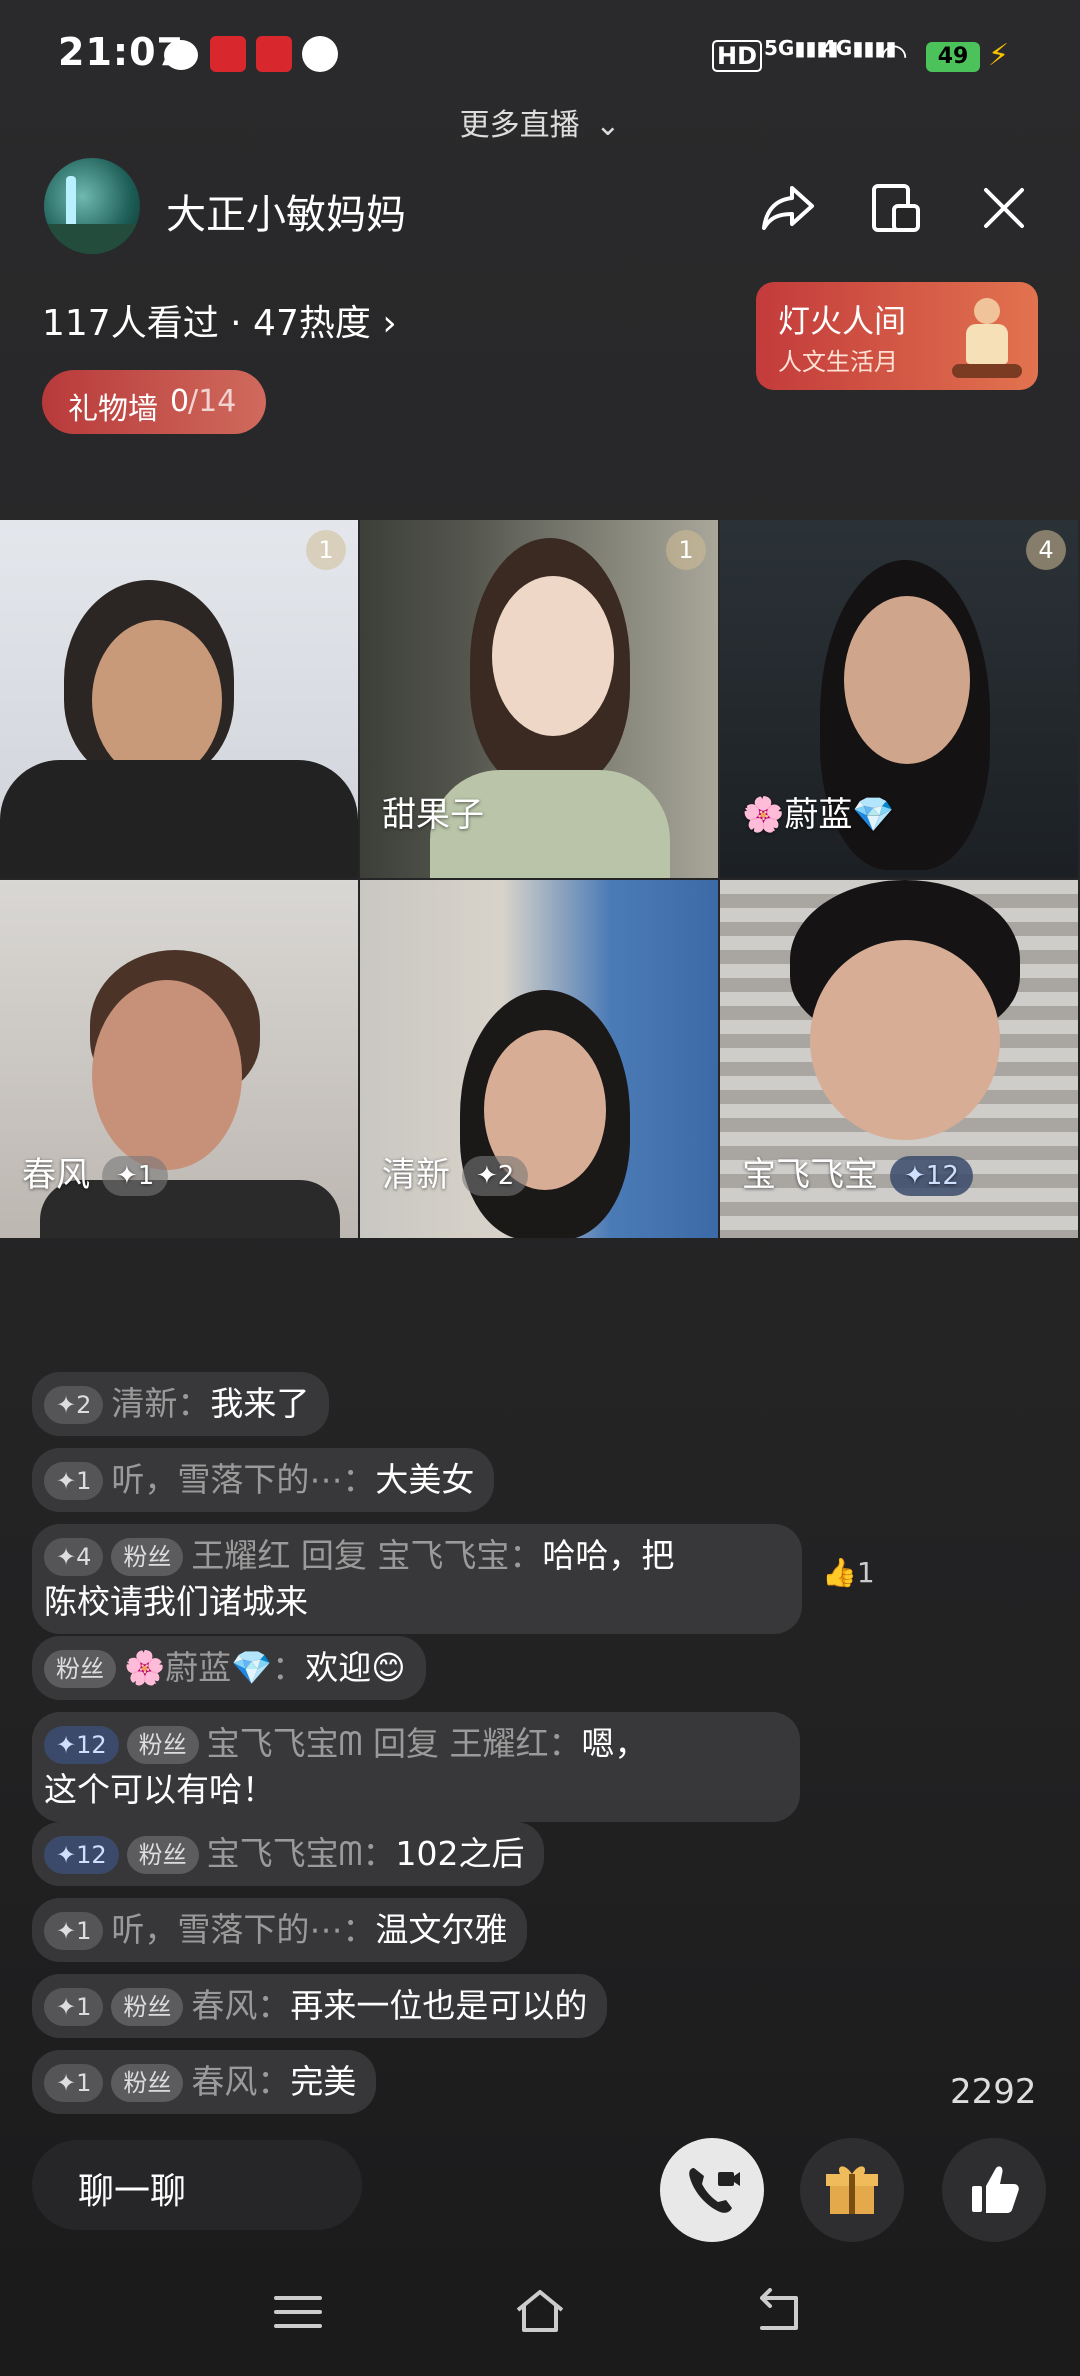  Describe the element at coordinates (896, 208) in the screenshot. I see `pip-icon` at that location.